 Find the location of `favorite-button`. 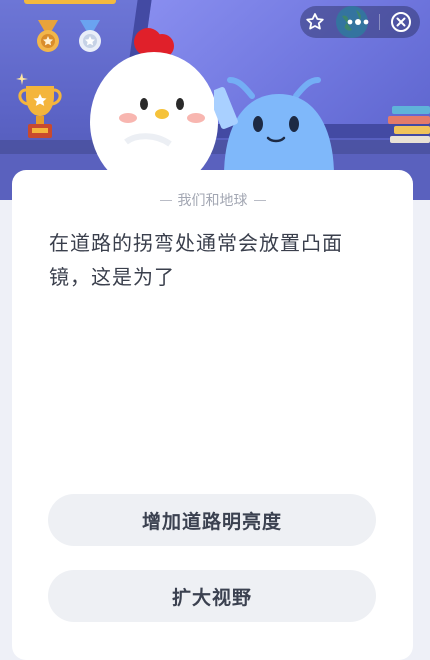

favorite-button is located at coordinates (315, 22).